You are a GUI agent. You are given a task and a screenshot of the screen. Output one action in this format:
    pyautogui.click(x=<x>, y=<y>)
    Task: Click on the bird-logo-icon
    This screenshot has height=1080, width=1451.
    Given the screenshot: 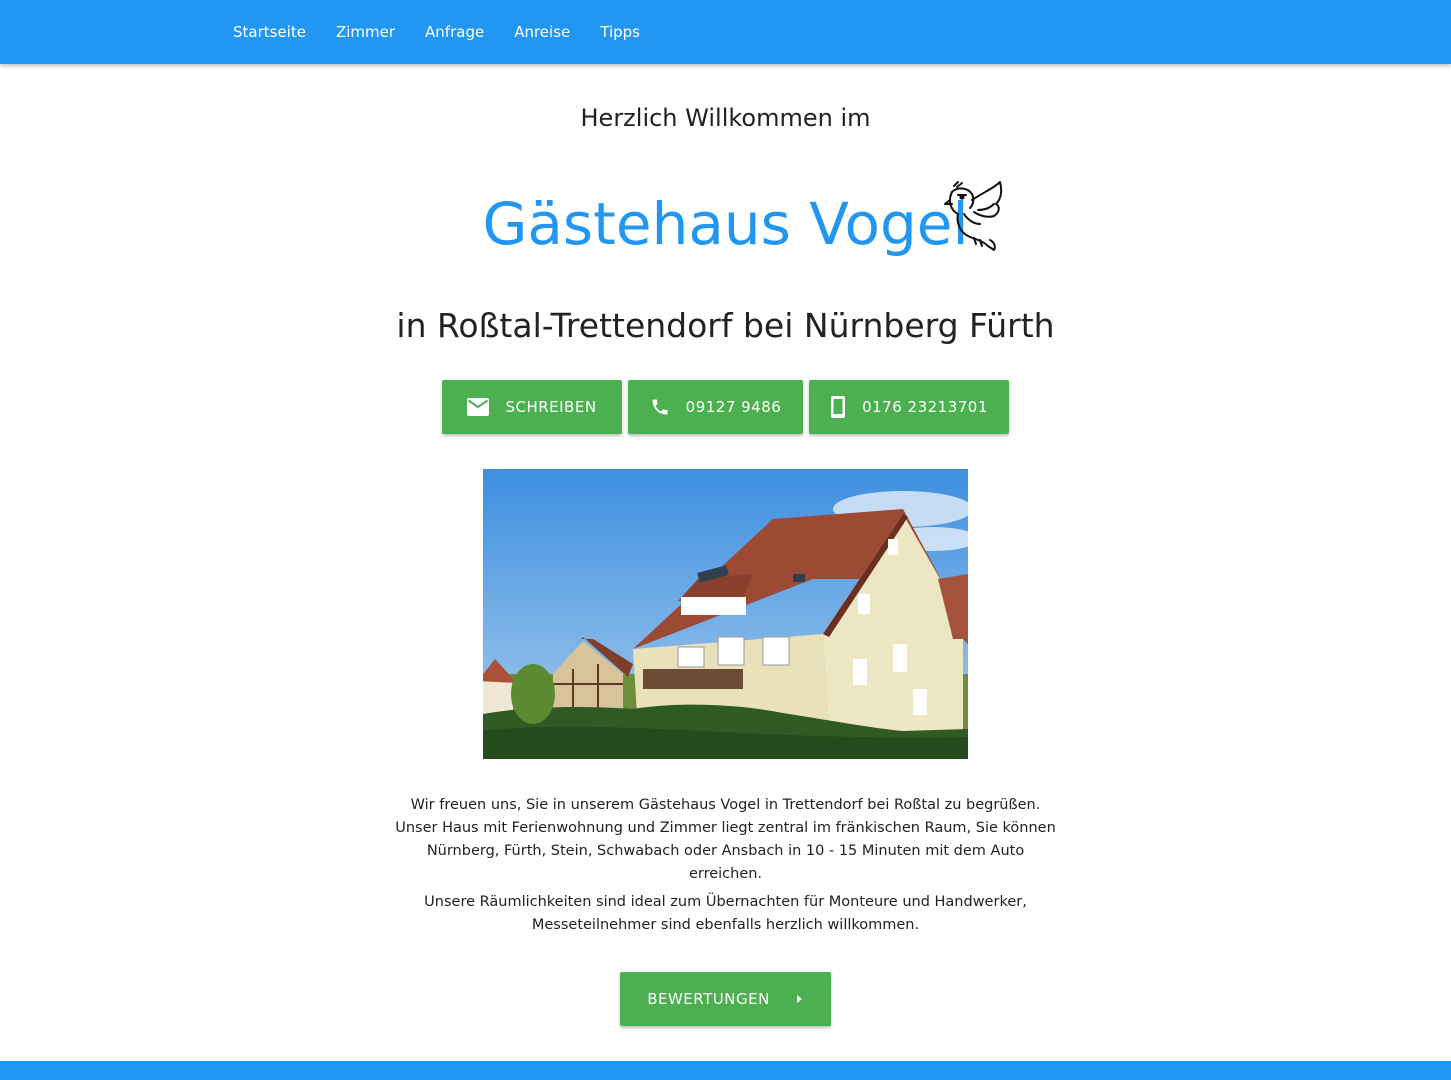 What is the action you would take?
    pyautogui.click(x=973, y=216)
    